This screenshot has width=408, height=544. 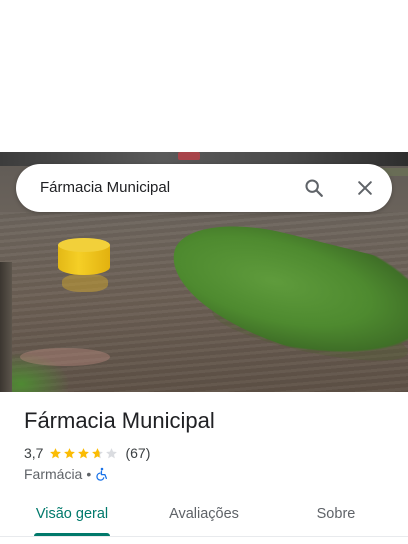 I want to click on search-input: Fármacia Municipal, so click(x=105, y=188).